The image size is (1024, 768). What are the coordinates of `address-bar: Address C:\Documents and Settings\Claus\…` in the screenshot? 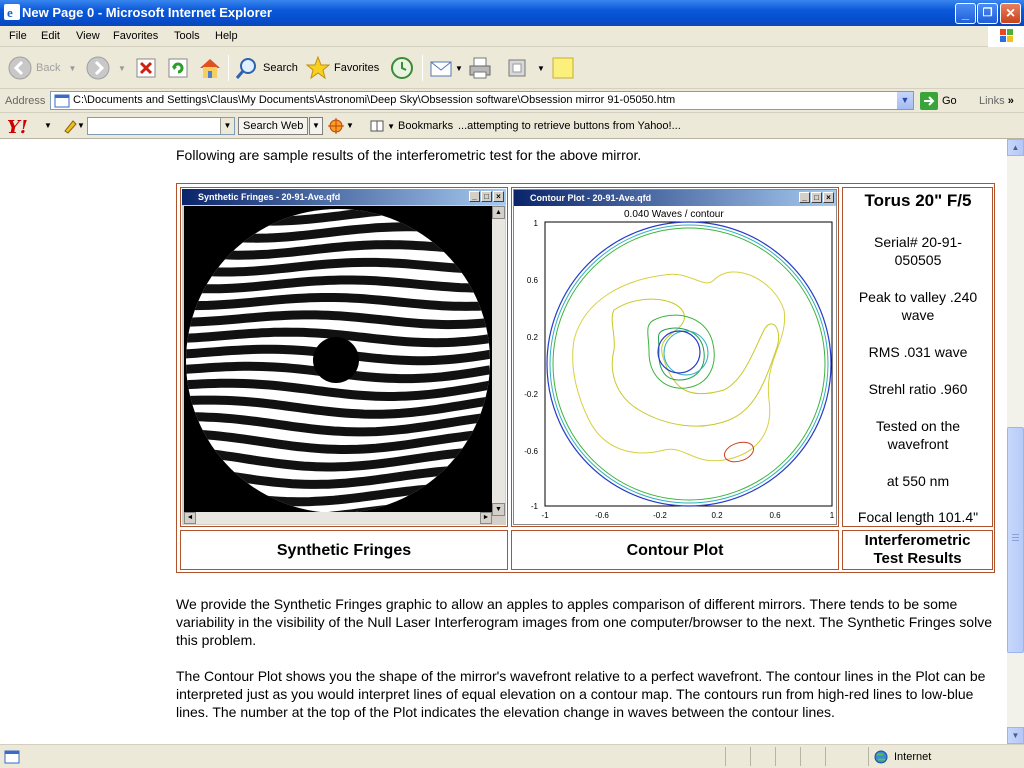 It's located at (512, 101).